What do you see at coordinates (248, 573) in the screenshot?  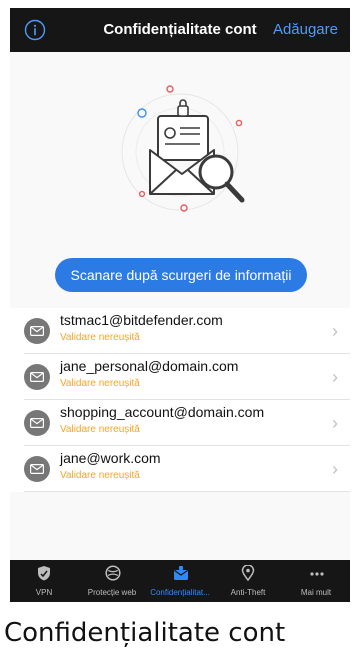 I see `location-pin-icon` at bounding box center [248, 573].